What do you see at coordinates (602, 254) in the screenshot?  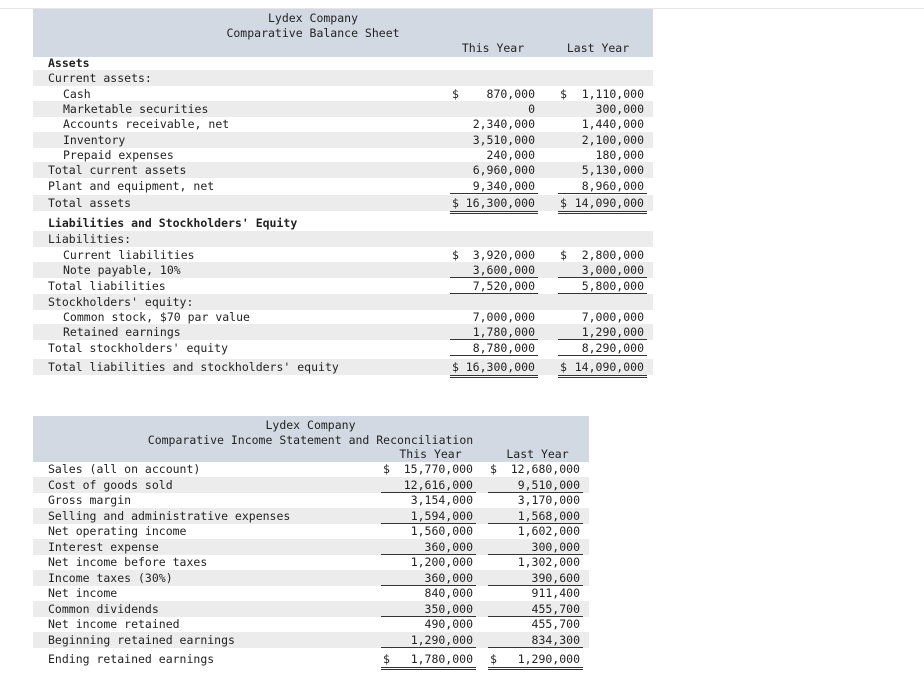 I see `value-cell-last: $2,800,000` at bounding box center [602, 254].